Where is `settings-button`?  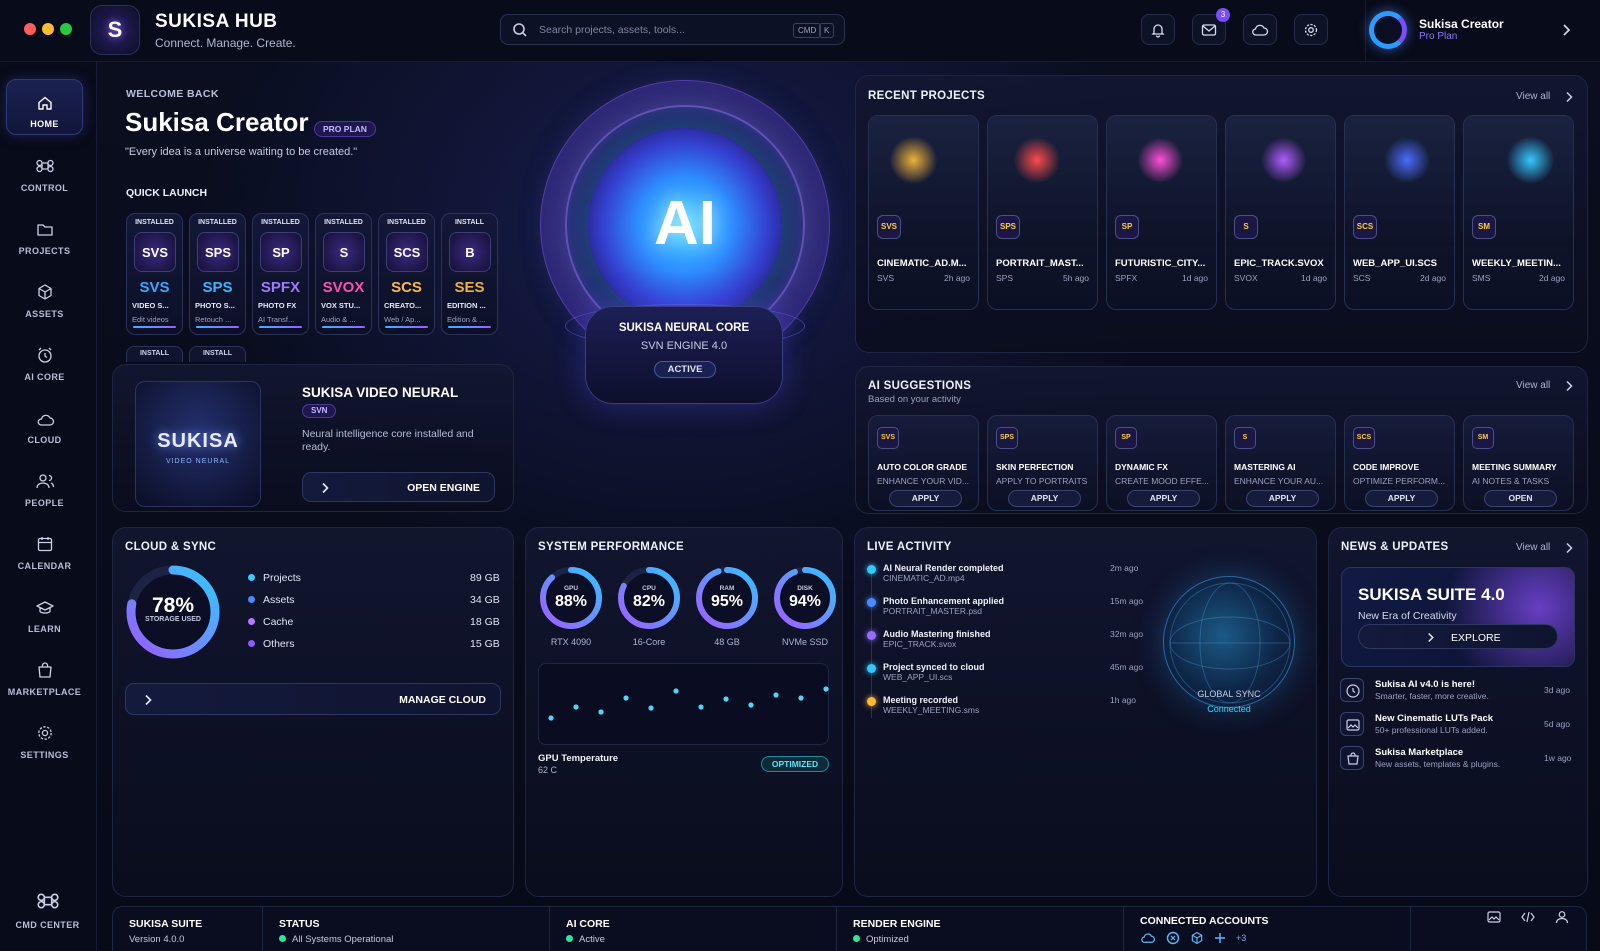 settings-button is located at coordinates (1311, 29).